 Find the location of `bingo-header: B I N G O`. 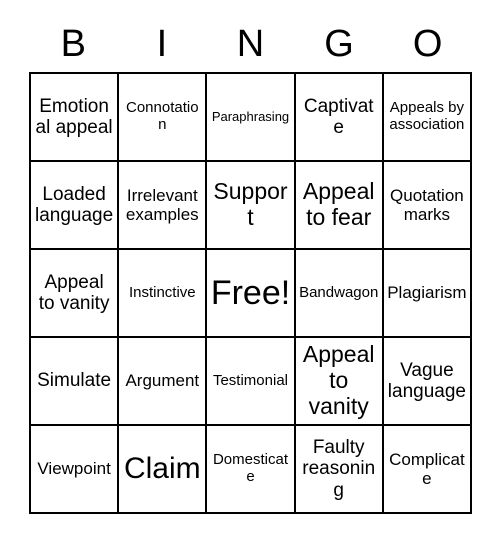

bingo-header: B I N G O is located at coordinates (250, 44).